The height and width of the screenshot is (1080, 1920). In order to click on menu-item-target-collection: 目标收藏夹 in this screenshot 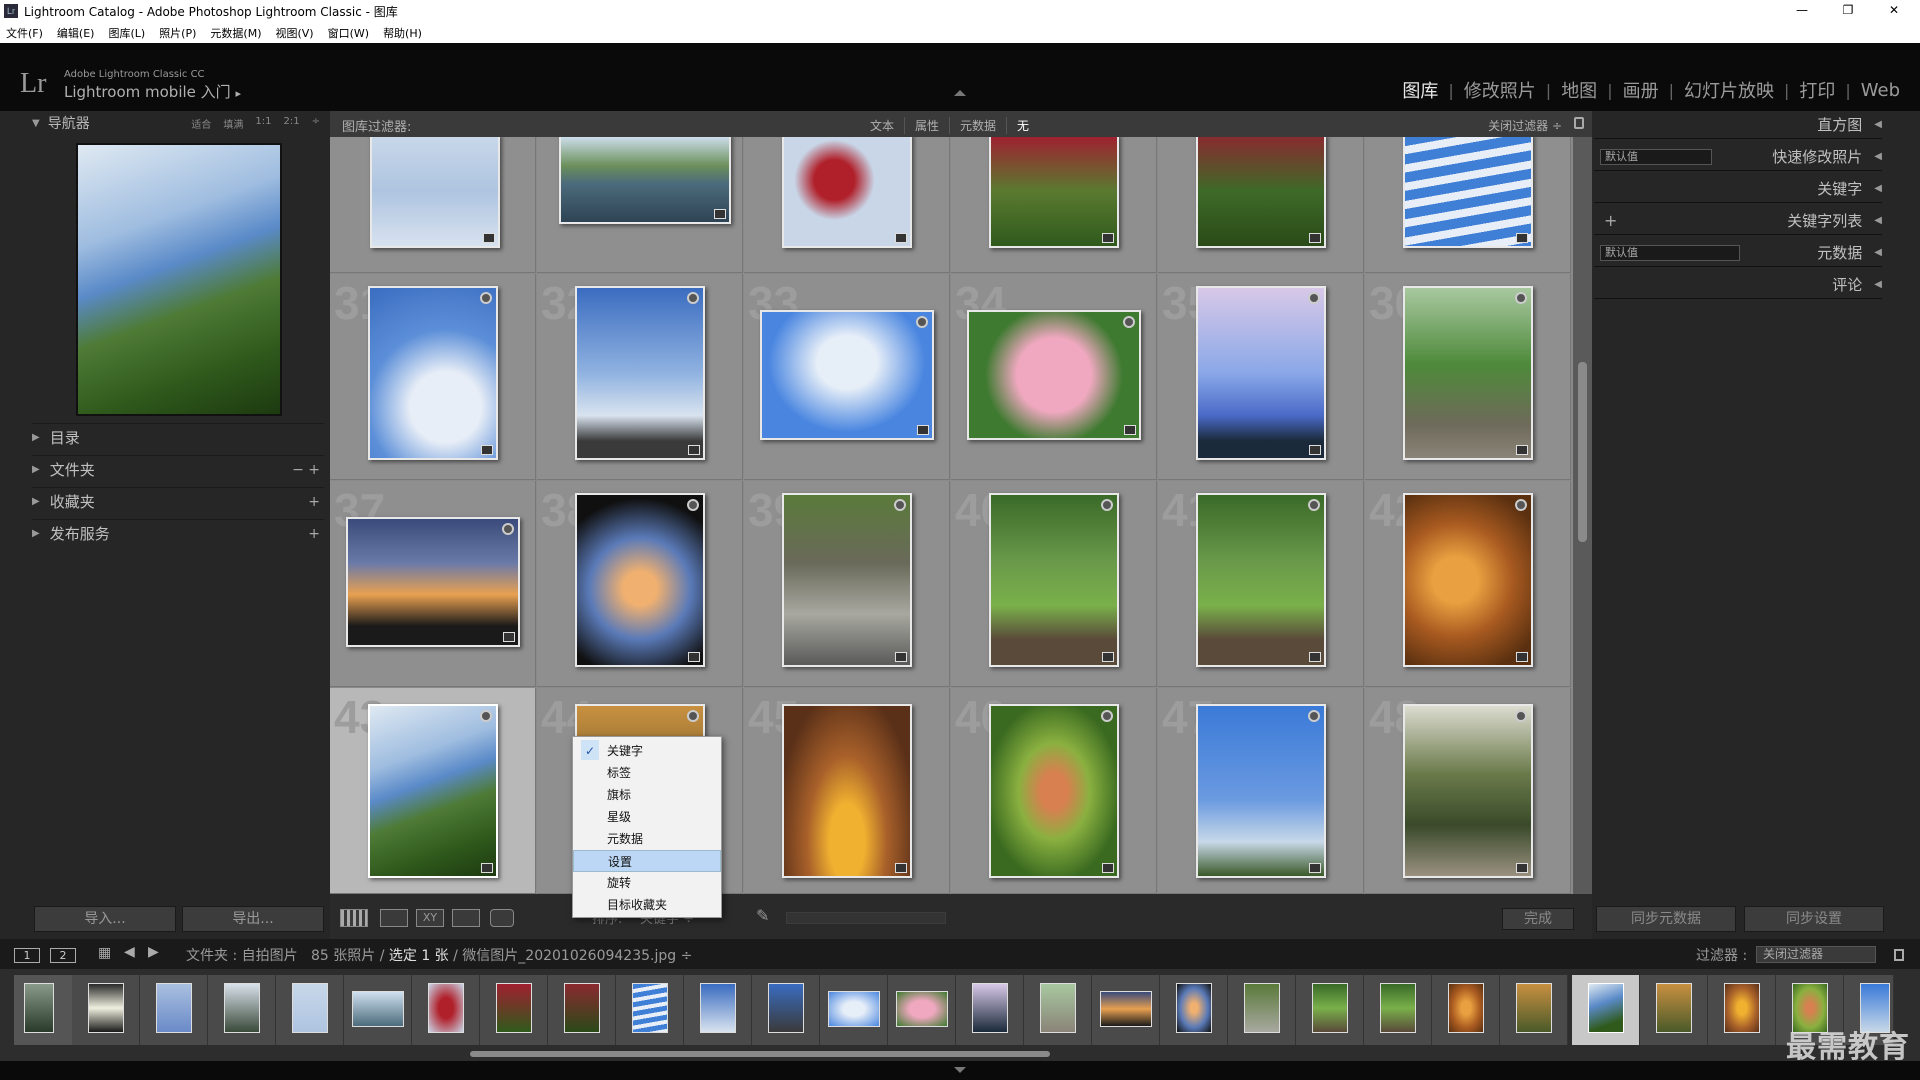, I will do `click(647, 905)`.